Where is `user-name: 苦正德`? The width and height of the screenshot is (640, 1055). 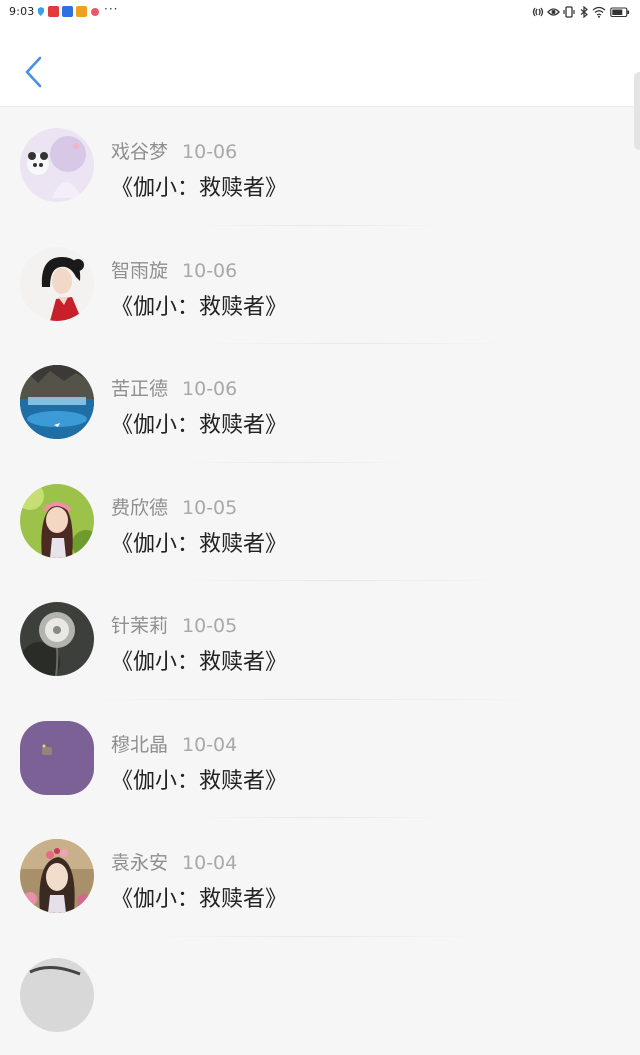
user-name: 苦正德 is located at coordinates (139, 389).